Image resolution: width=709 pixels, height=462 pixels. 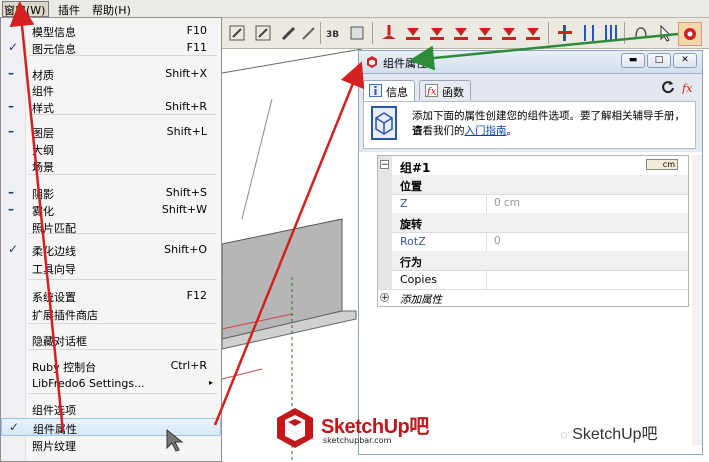 What do you see at coordinates (64, 367) in the screenshot?
I see `menu-item-label: Ruby 控制台` at bounding box center [64, 367].